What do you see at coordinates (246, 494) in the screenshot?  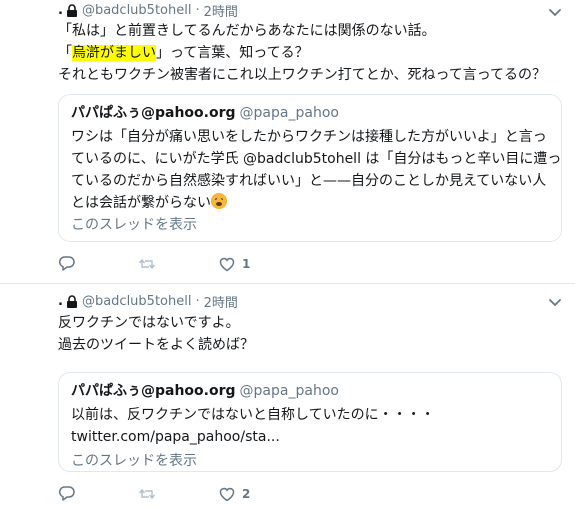 I see `like-count: 2` at bounding box center [246, 494].